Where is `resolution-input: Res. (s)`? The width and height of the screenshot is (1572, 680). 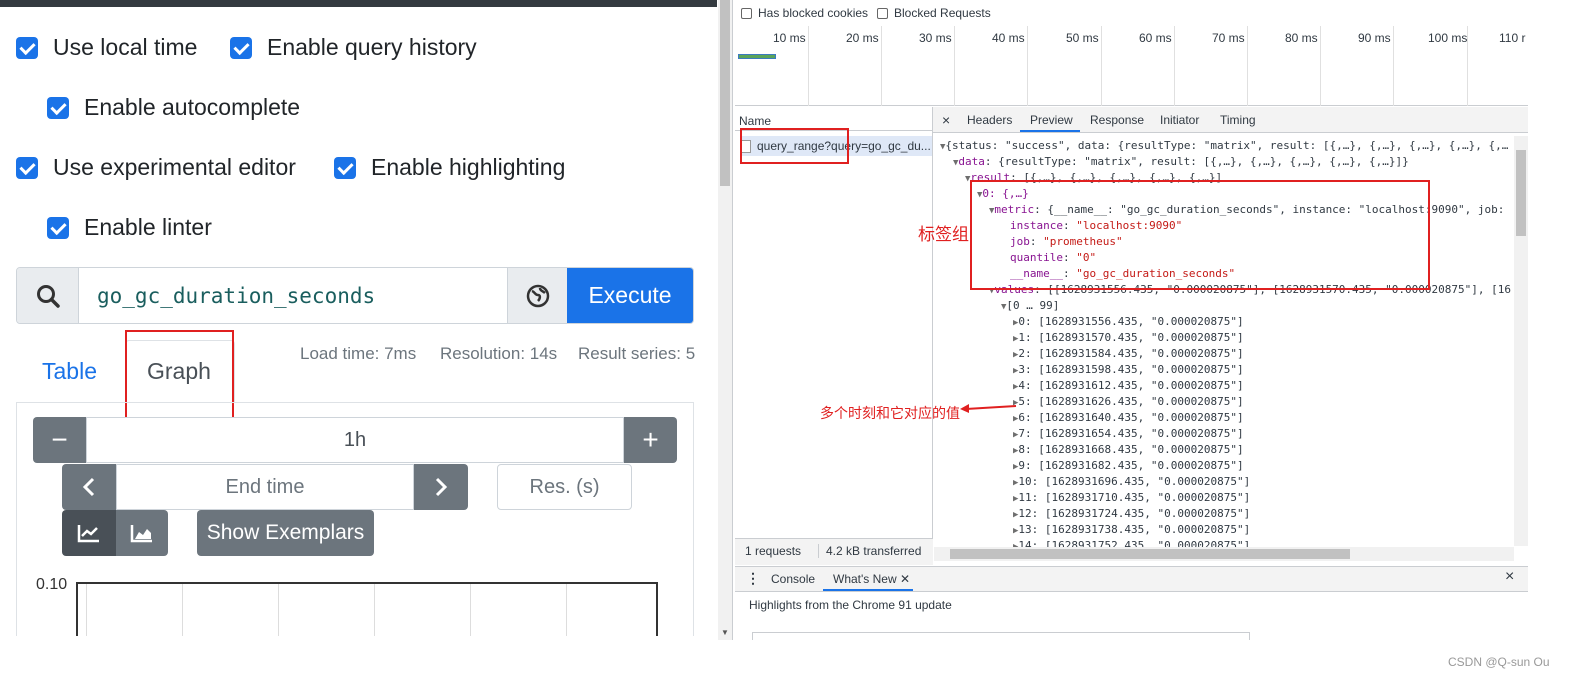
resolution-input: Res. (s) is located at coordinates (564, 487).